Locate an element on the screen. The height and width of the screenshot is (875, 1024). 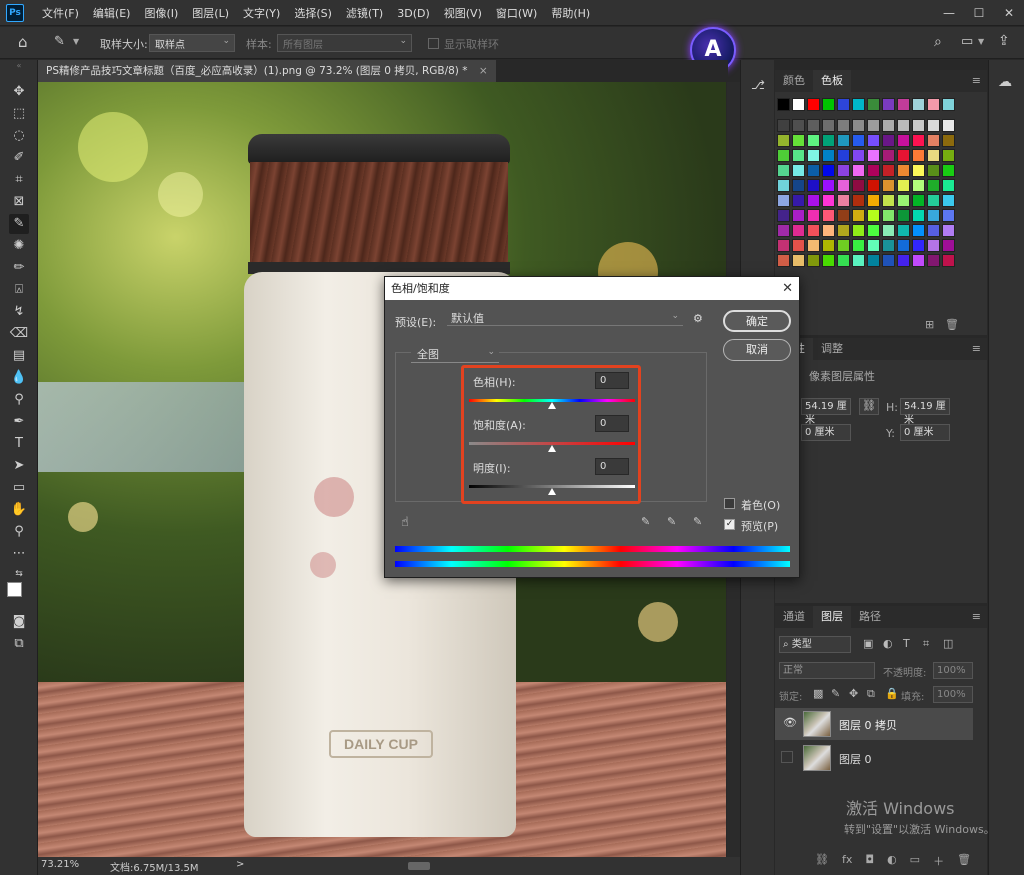
lock-artboard-icon: ⧉ is located at coordinates (871, 694).